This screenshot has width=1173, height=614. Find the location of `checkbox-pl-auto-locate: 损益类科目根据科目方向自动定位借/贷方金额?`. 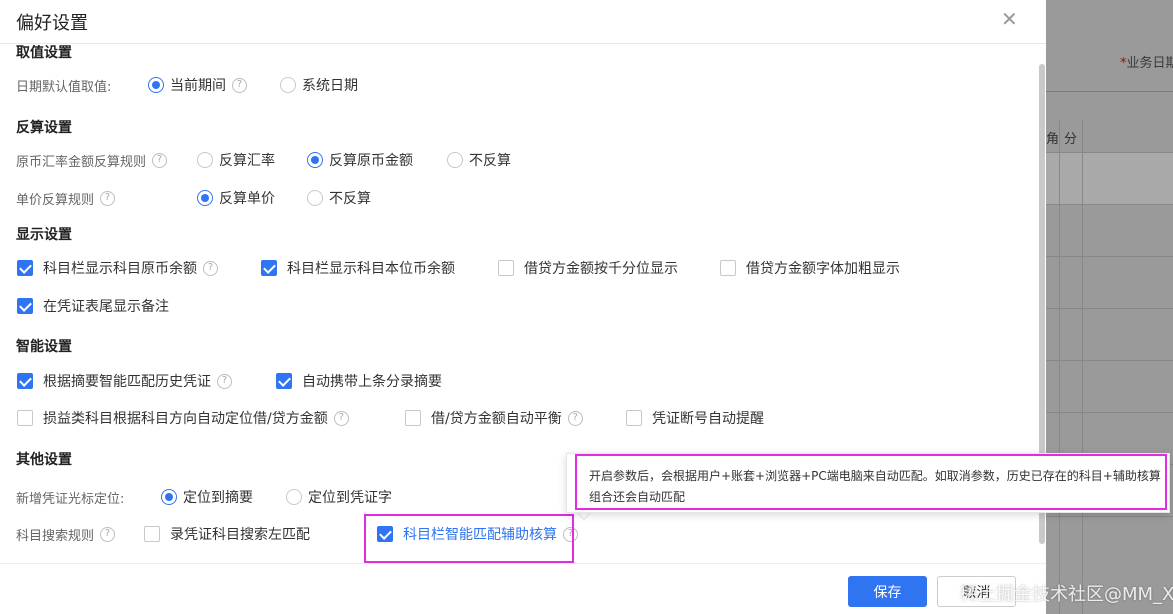

checkbox-pl-auto-locate: 损益类科目根据科目方向自动定位借/贷方金额? is located at coordinates (183, 418).